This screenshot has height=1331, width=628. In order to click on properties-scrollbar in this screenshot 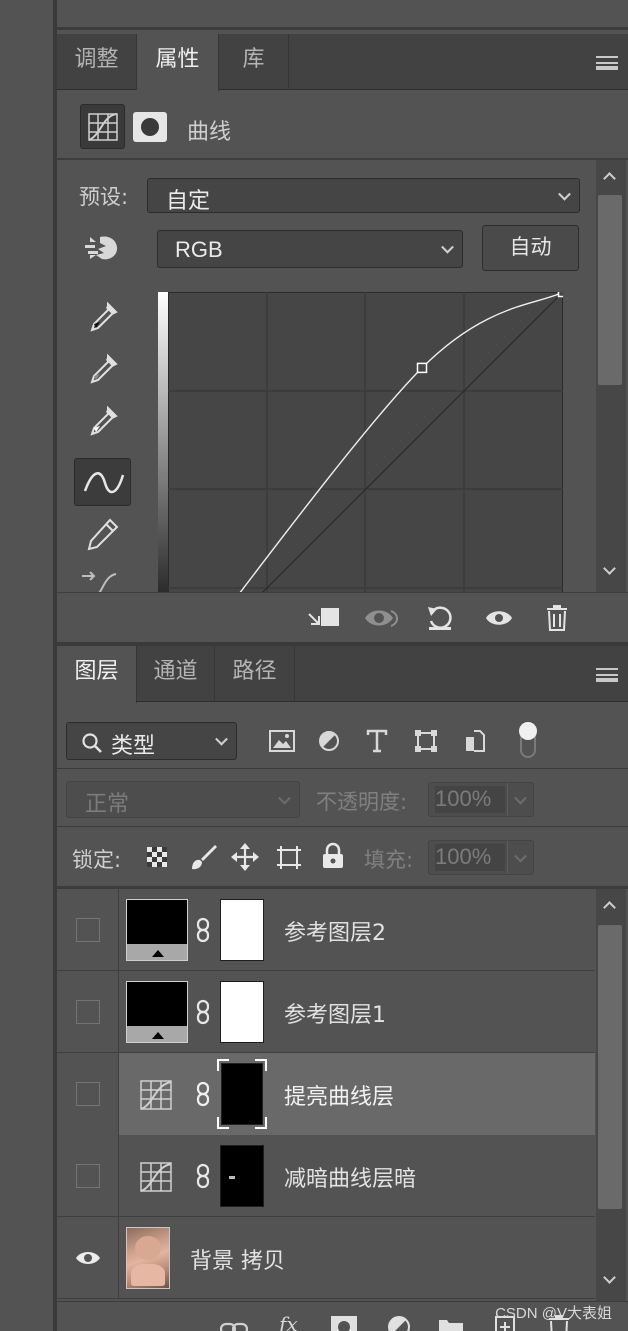, I will do `click(611, 376)`.